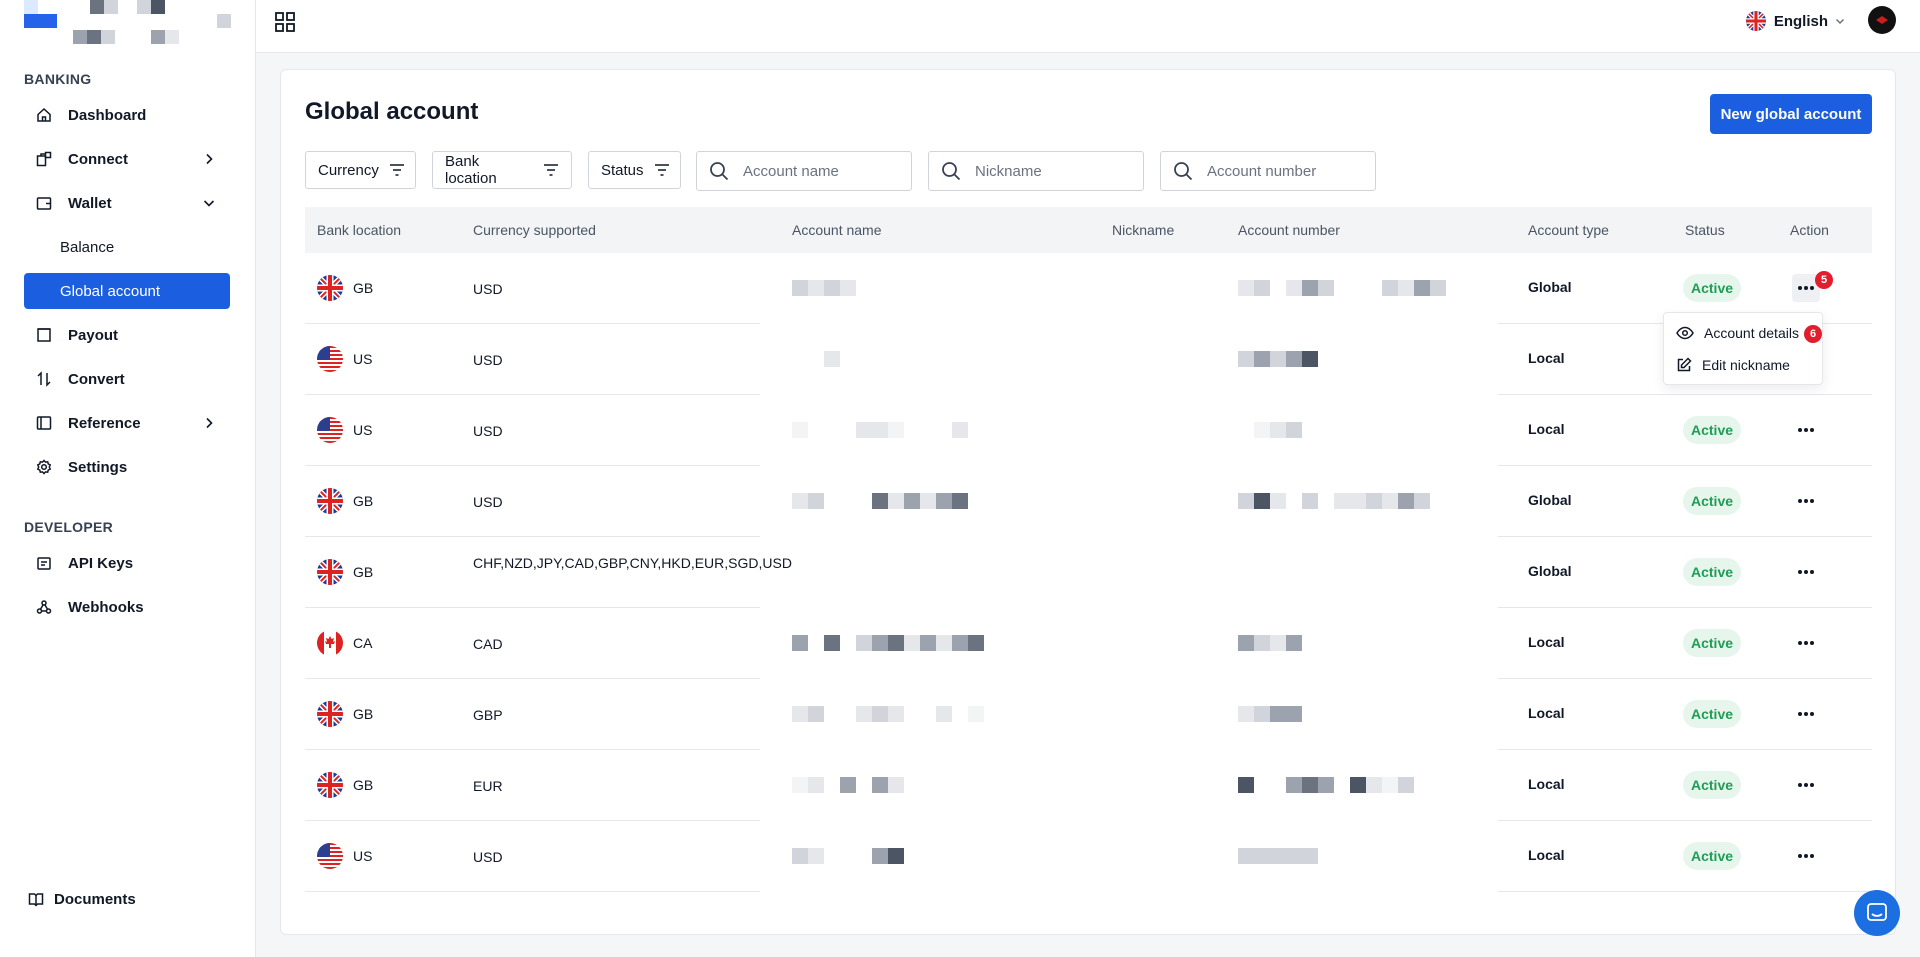 Image resolution: width=1920 pixels, height=957 pixels. I want to click on table-row: GB USD Global Active, so click(1088, 288).